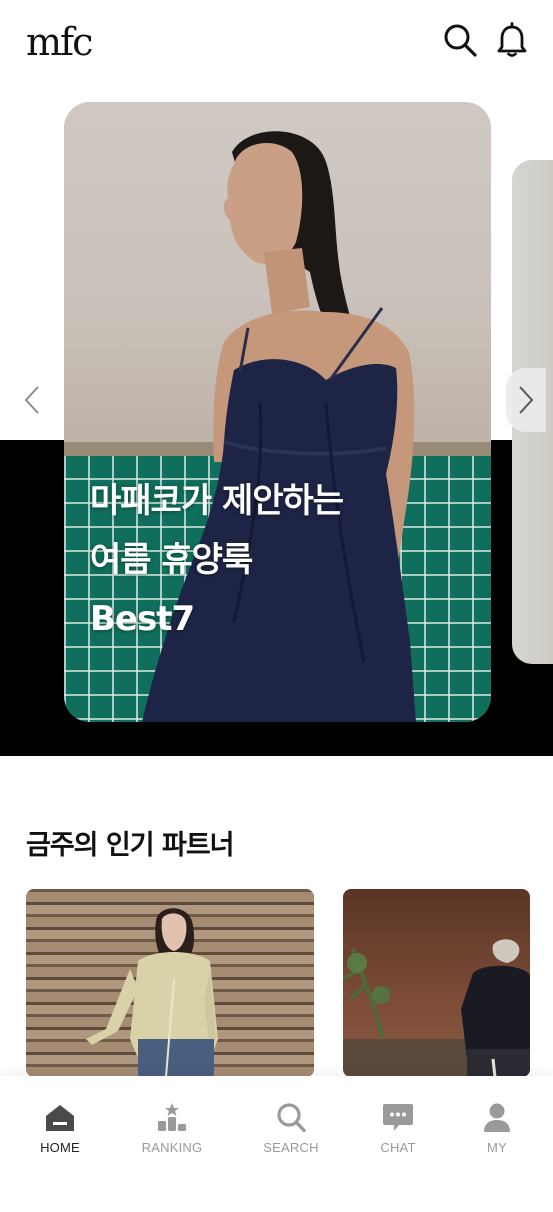 The height and width of the screenshot is (1212, 553). I want to click on app-logo: mfc, so click(59, 42).